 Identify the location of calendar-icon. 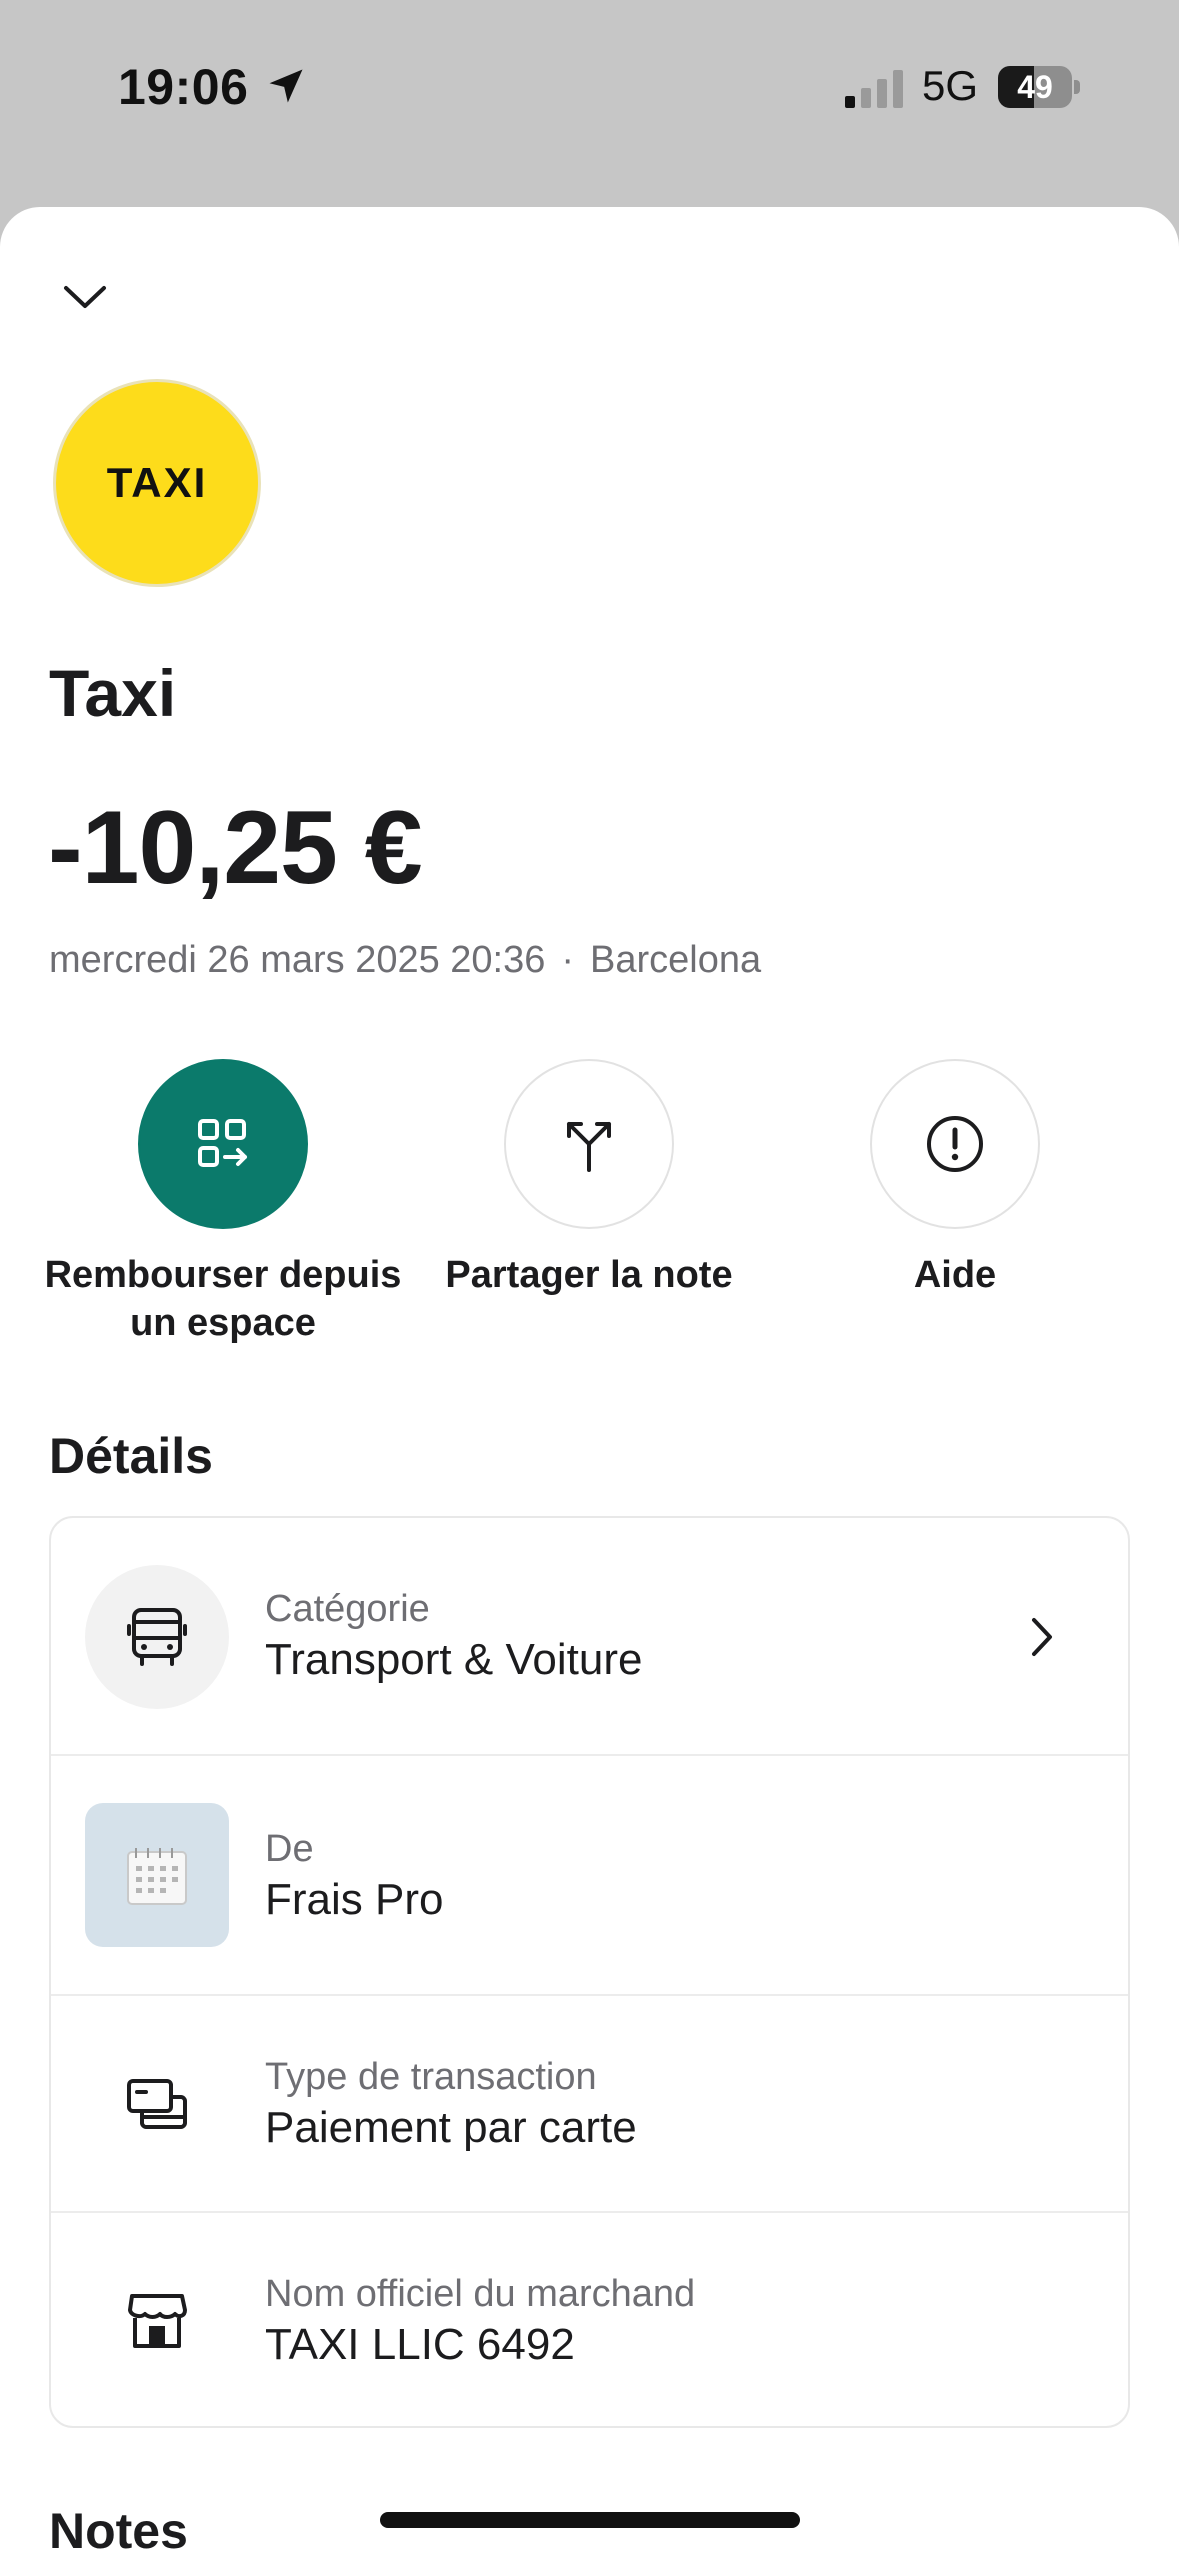
(157, 1876).